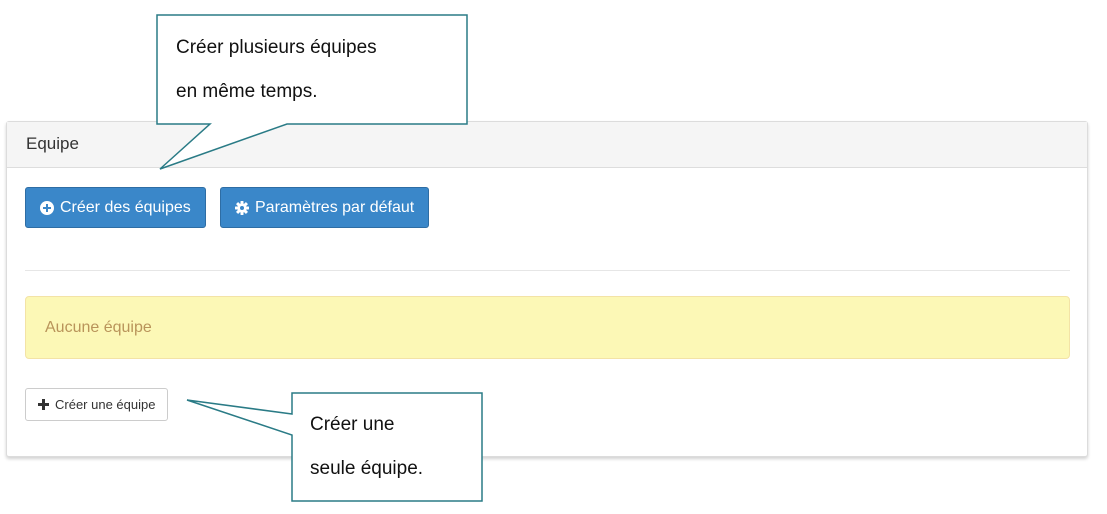 This screenshot has height=514, width=1107. Describe the element at coordinates (247, 91) in the screenshot. I see `callout-top-line2: en même temps.` at that location.